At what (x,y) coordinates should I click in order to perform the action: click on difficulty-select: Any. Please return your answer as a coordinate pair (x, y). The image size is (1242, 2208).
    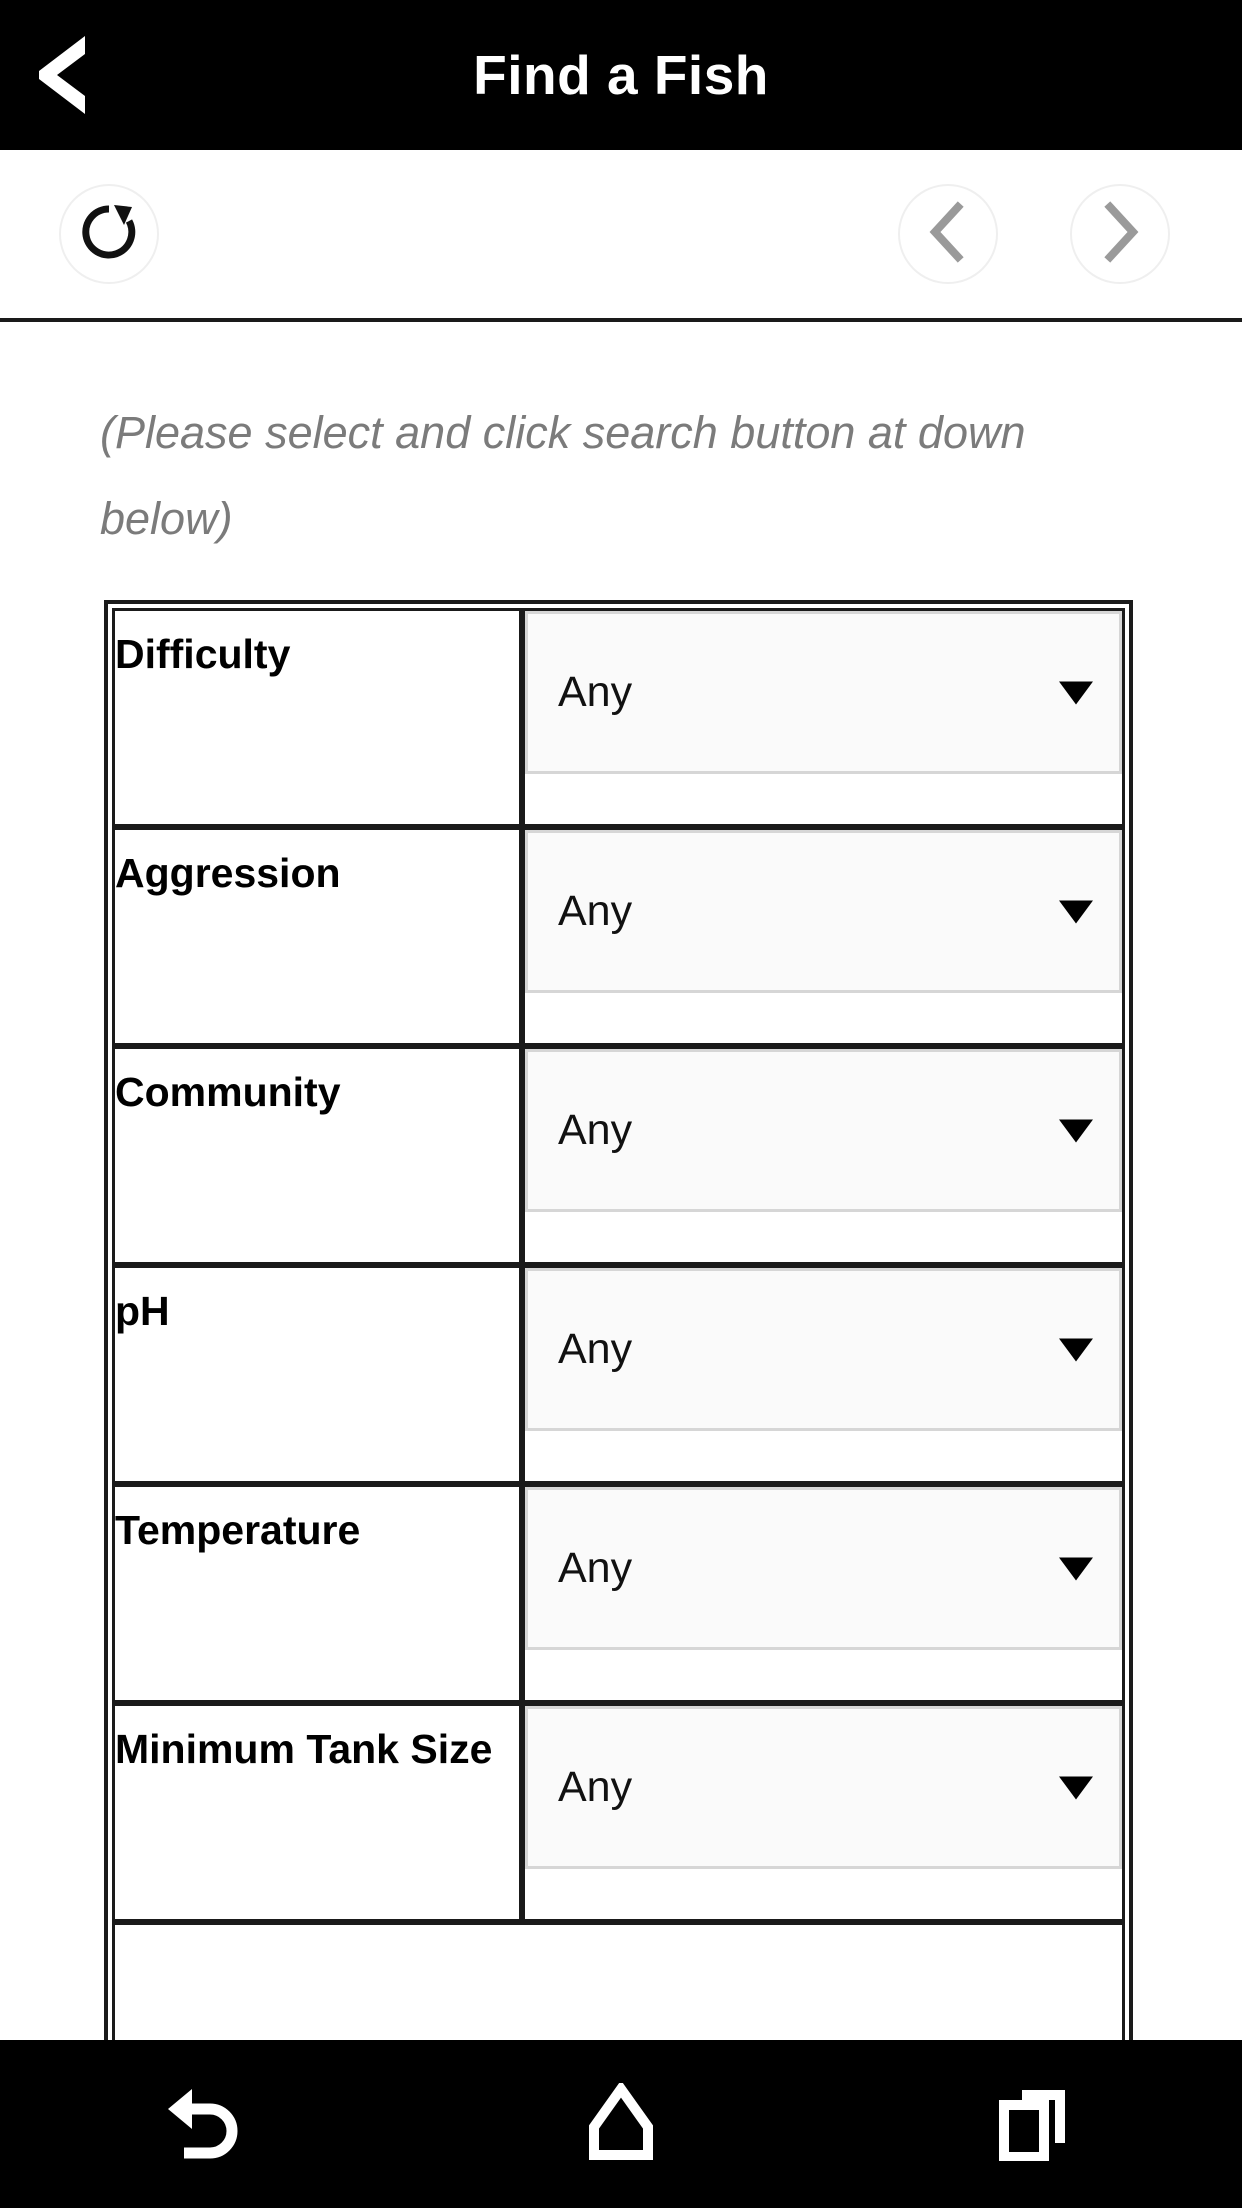
    Looking at the image, I should click on (823, 692).